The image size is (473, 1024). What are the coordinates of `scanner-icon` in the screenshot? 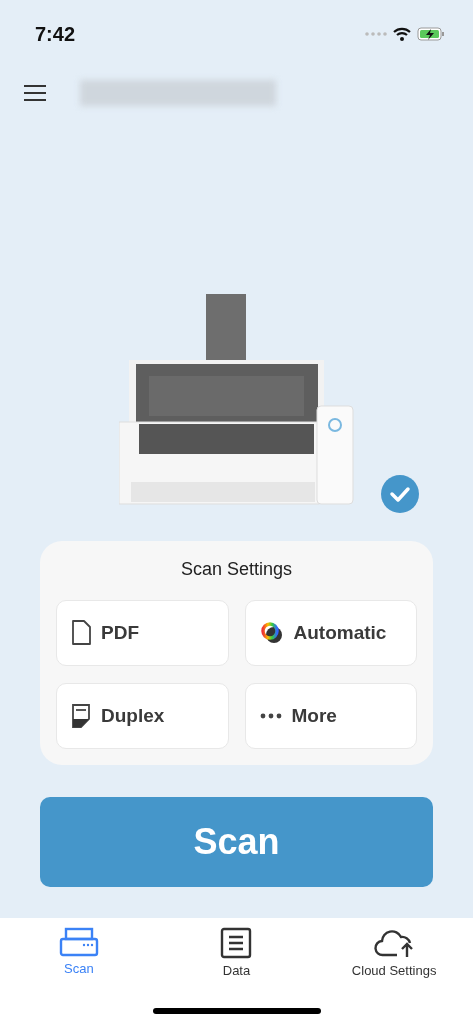 It's located at (78, 942).